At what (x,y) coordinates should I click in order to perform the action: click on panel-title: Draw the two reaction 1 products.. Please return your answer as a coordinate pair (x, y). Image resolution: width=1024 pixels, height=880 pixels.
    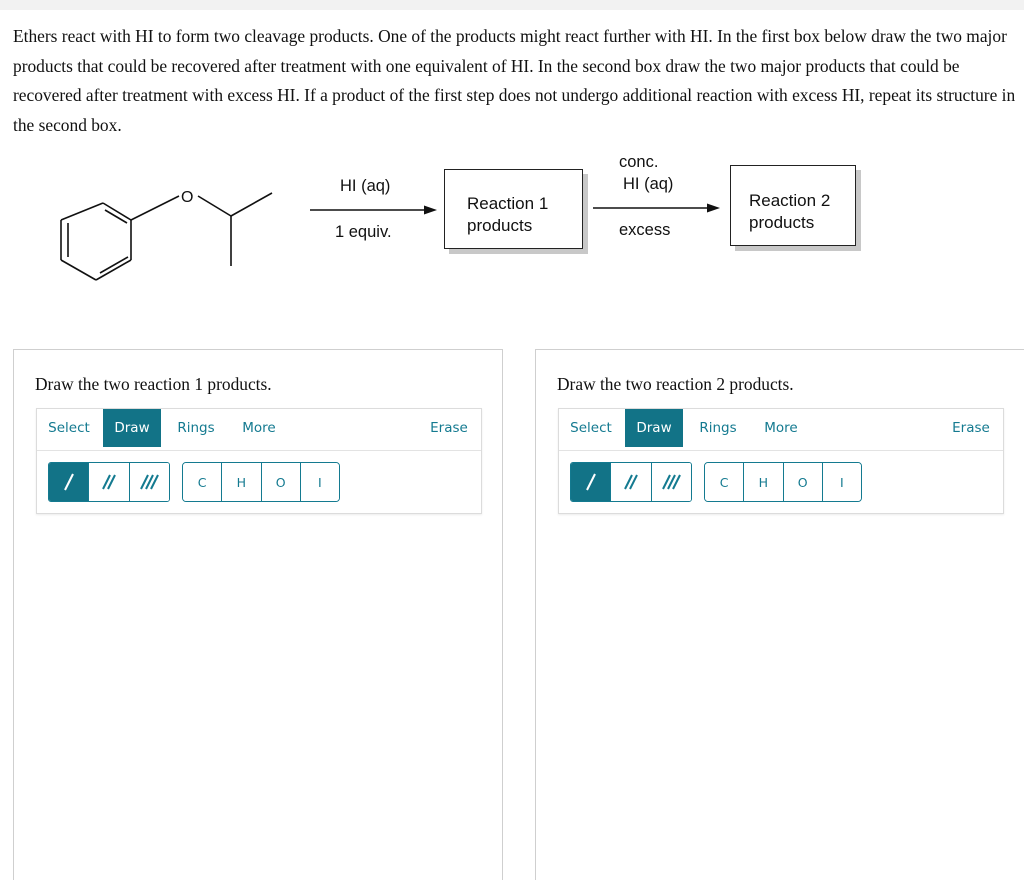
    Looking at the image, I should click on (153, 384).